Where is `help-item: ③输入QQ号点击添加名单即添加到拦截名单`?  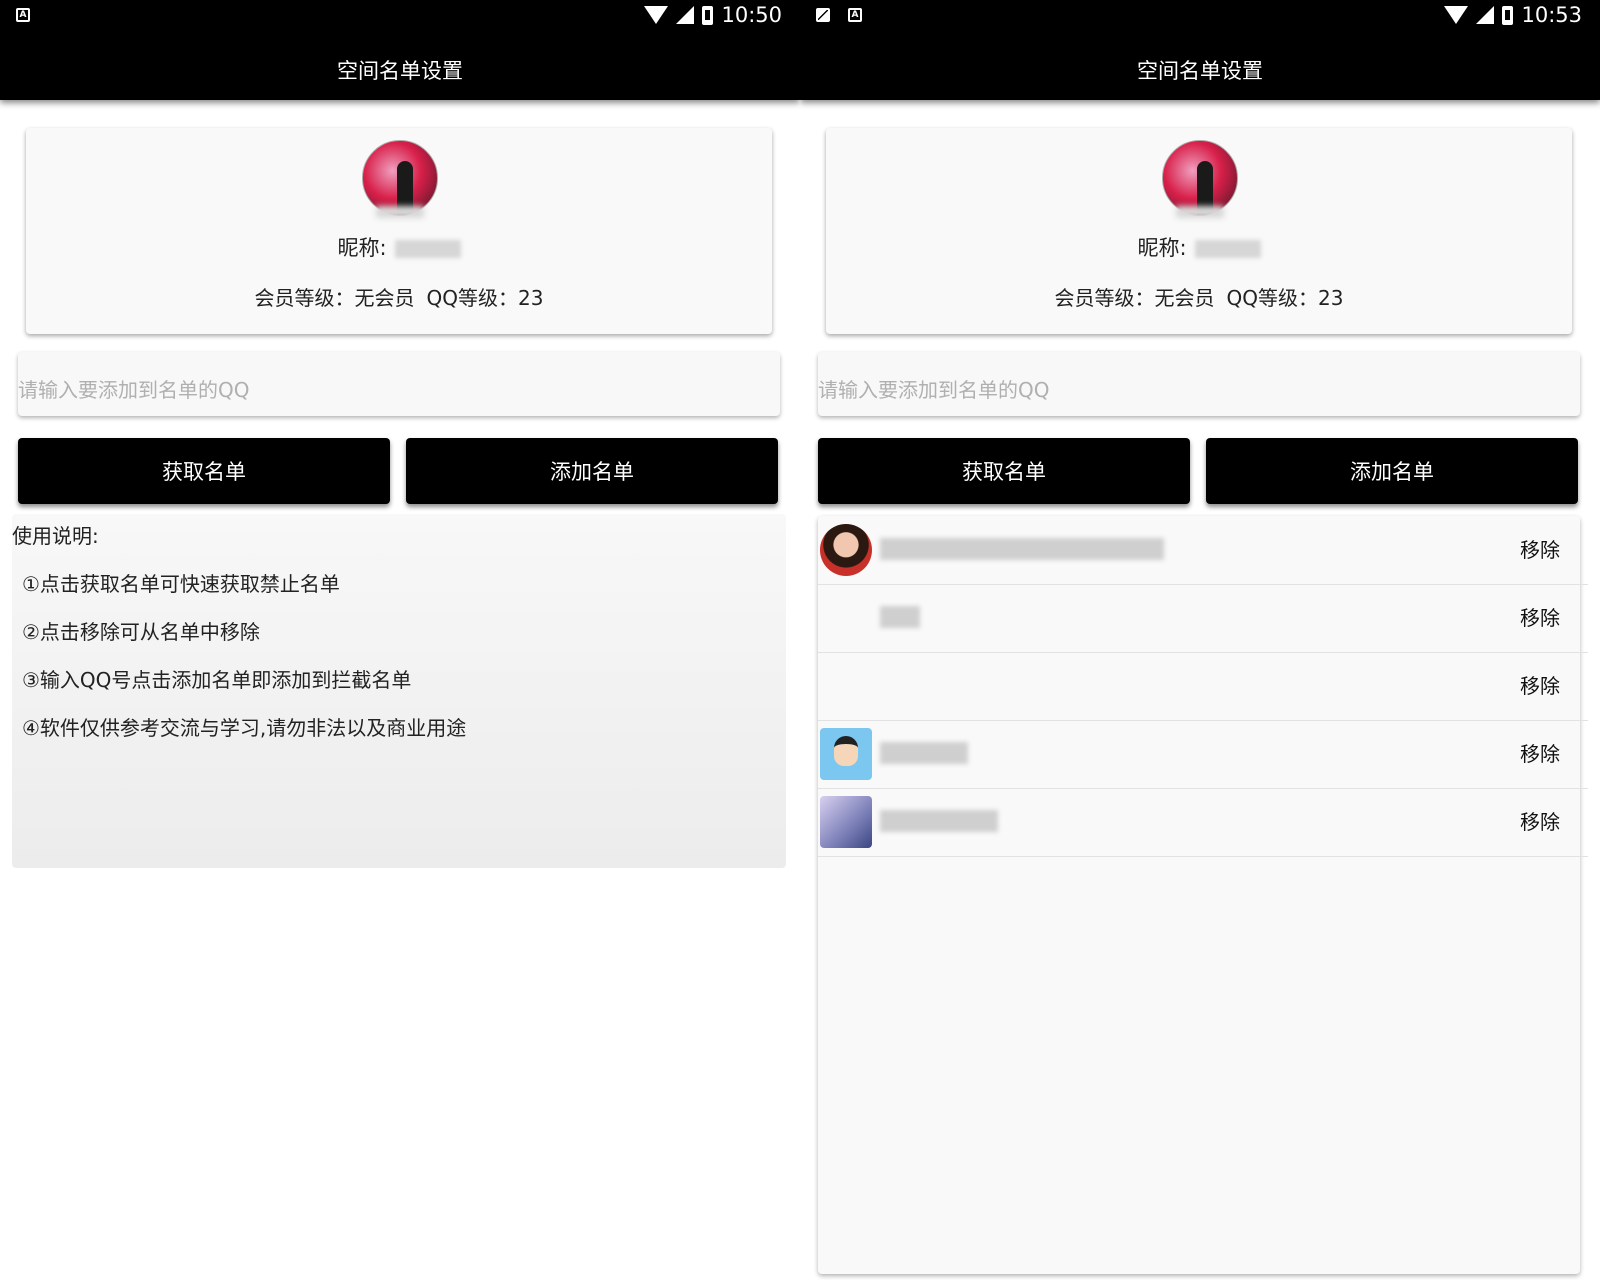 help-item: ③输入QQ号点击添加名单即添加到拦截名单 is located at coordinates (217, 680).